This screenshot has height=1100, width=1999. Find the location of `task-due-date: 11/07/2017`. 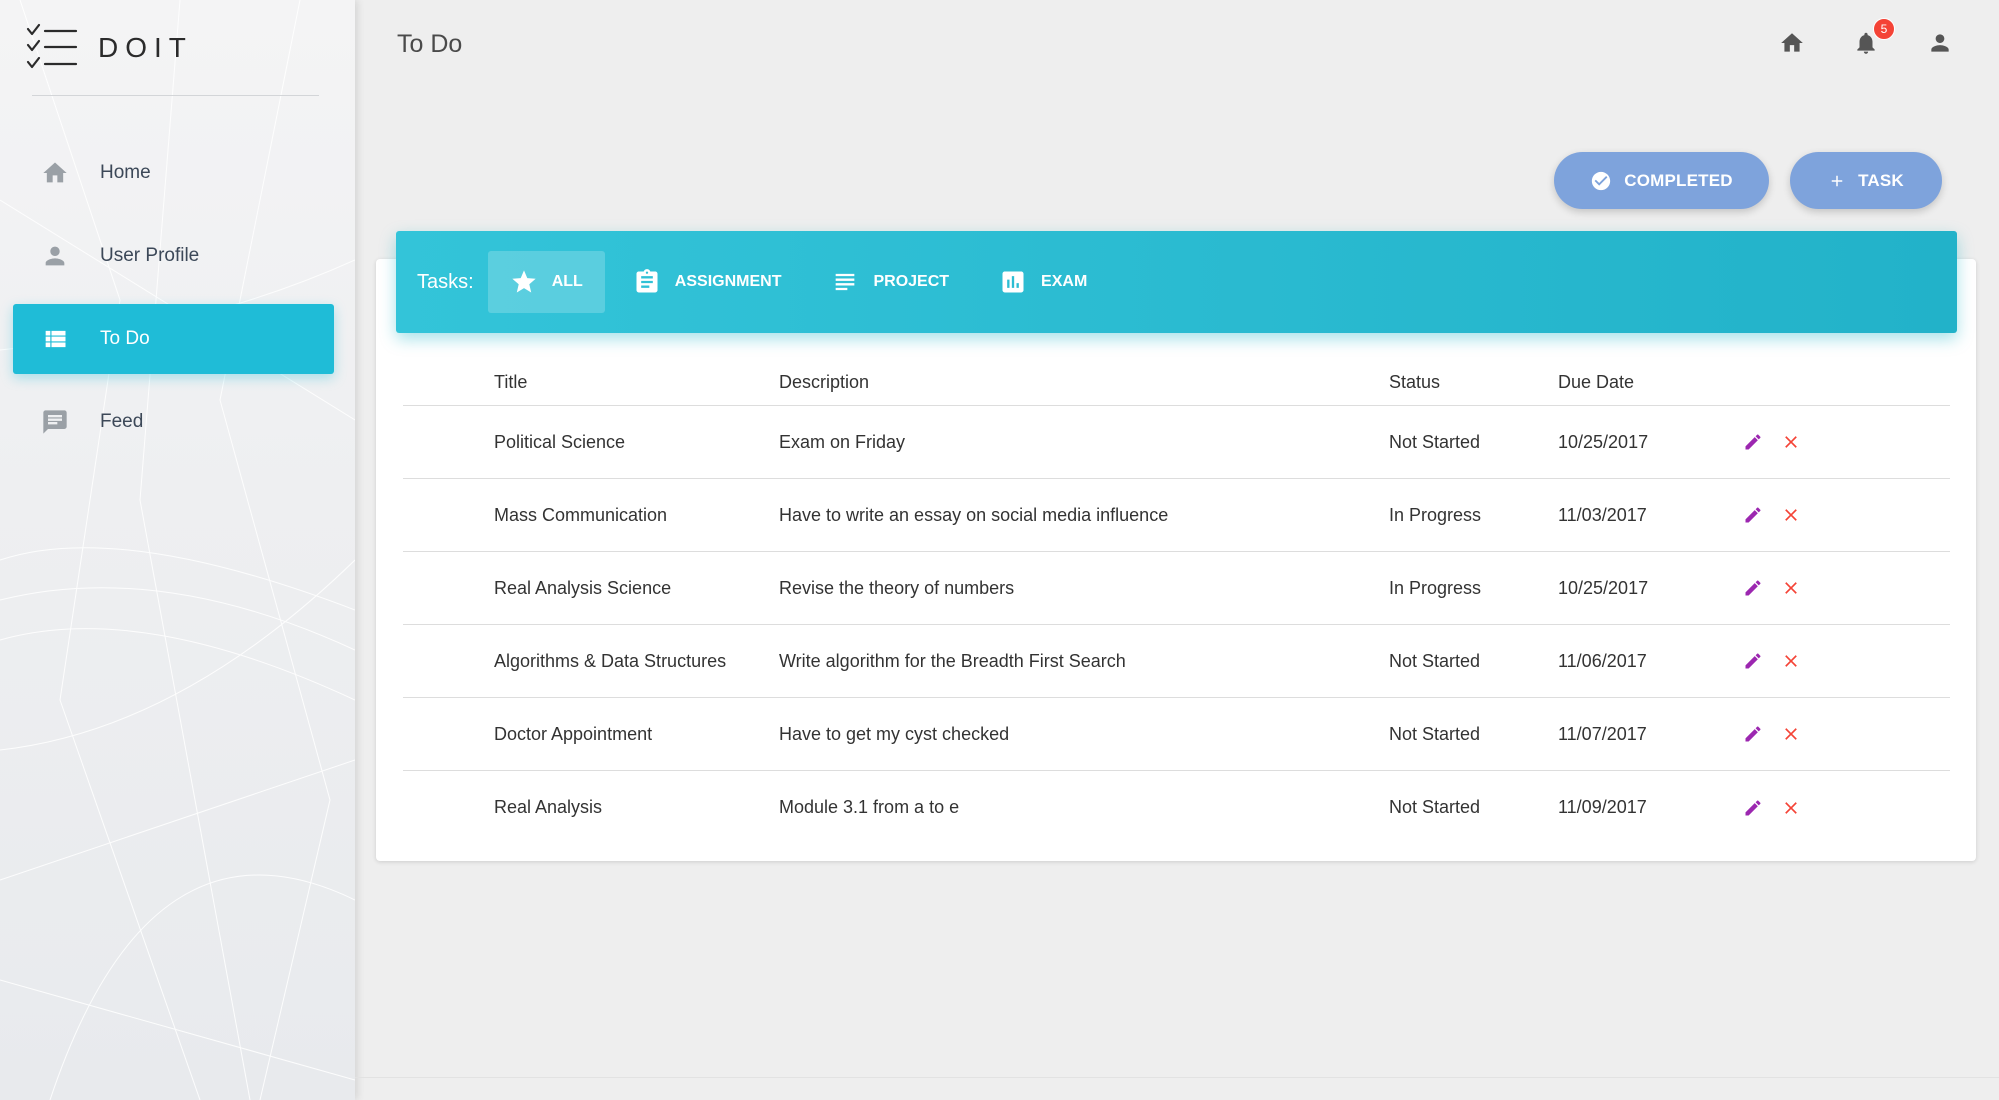

task-due-date: 11/07/2017 is located at coordinates (1602, 733).